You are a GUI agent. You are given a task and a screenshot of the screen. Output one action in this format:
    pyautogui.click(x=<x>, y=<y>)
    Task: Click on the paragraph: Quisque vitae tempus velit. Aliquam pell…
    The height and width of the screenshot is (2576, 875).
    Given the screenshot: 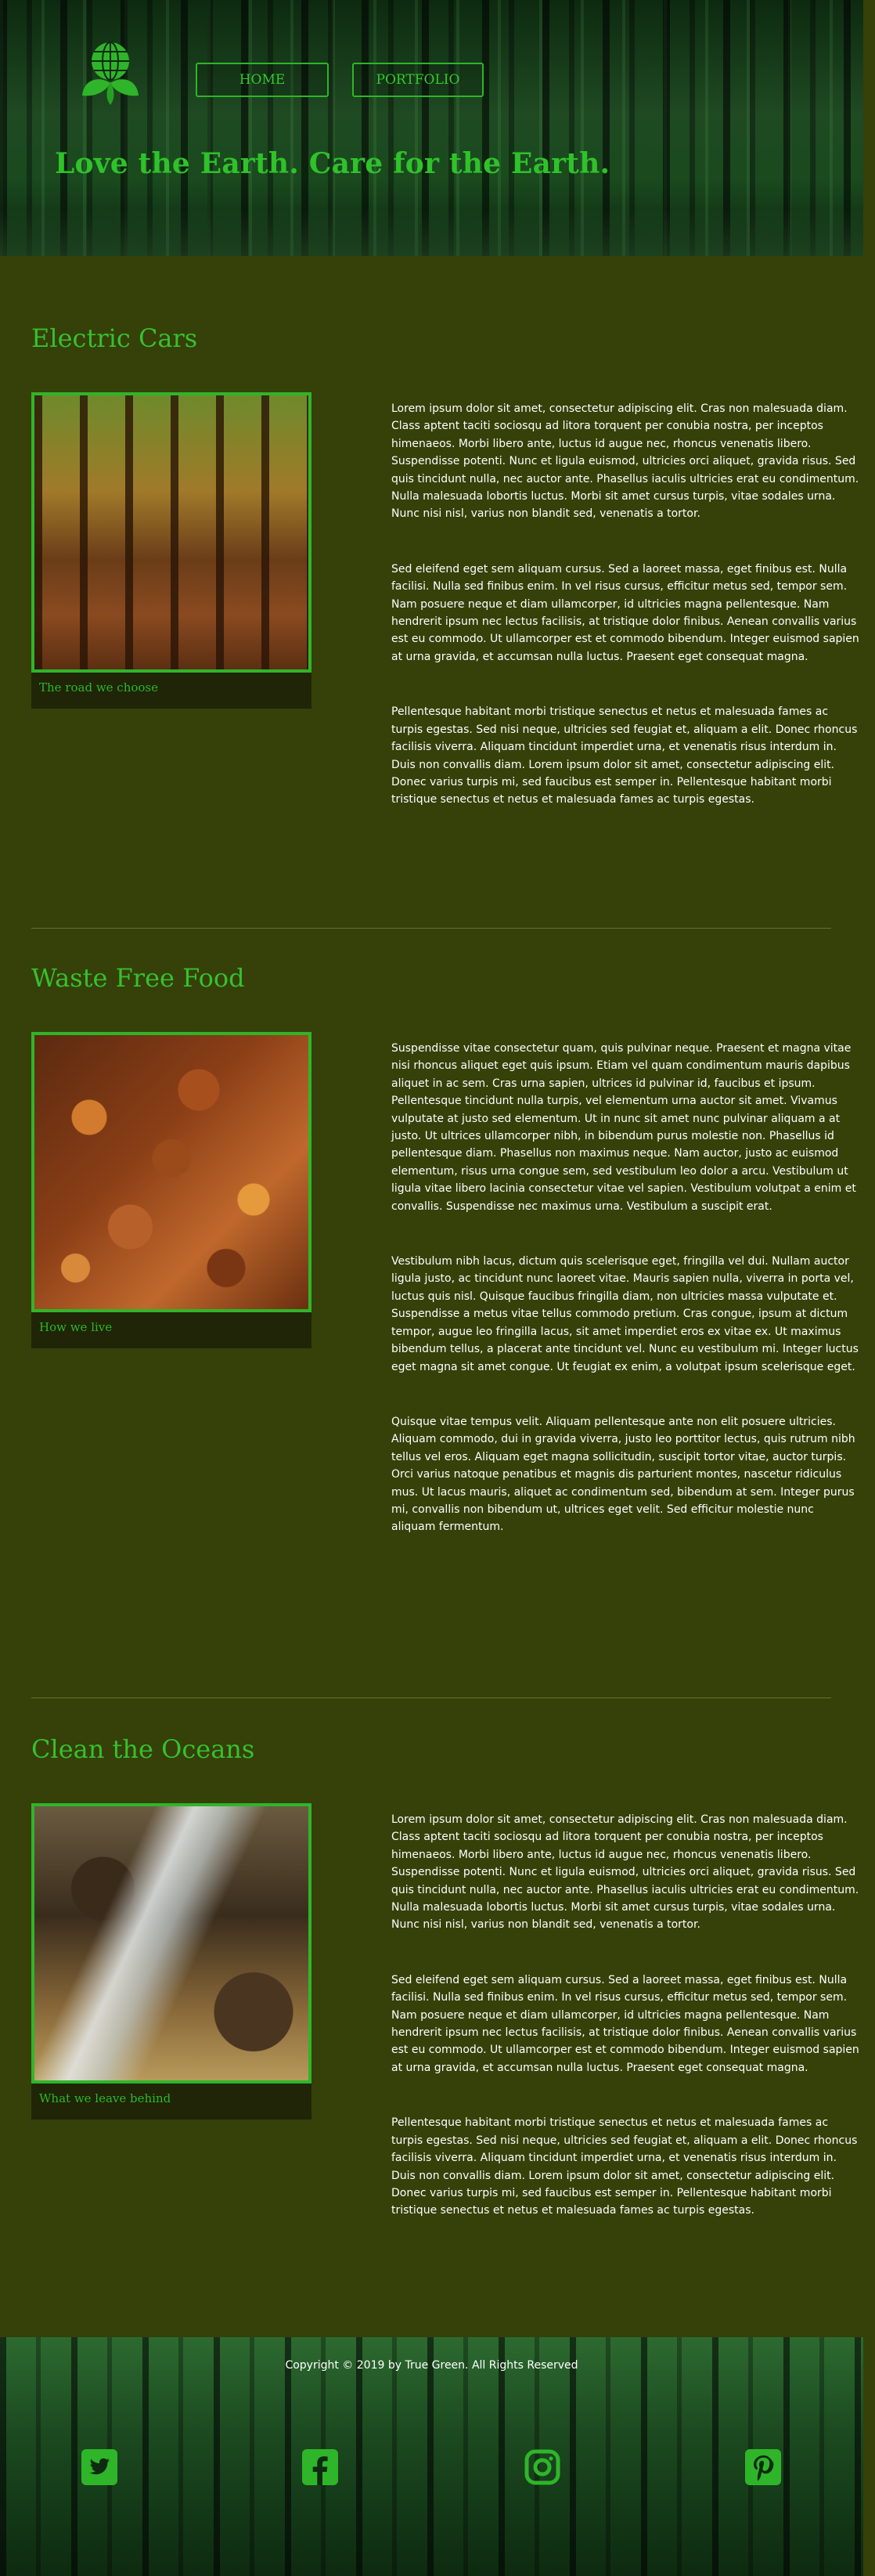 What is the action you would take?
    pyautogui.click(x=623, y=1474)
    